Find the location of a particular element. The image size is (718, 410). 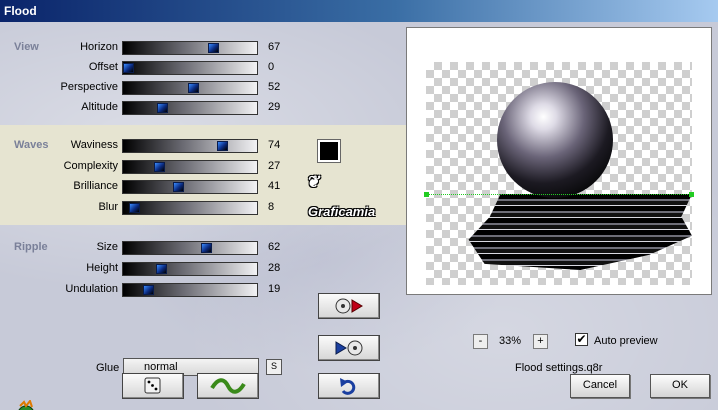

wave-preset-button is located at coordinates (228, 386).